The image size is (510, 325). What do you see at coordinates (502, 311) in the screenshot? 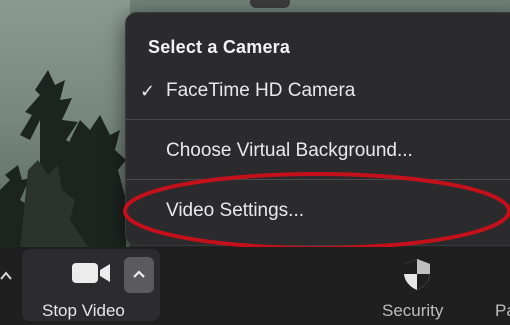
I see `participants-label: Pa` at bounding box center [502, 311].